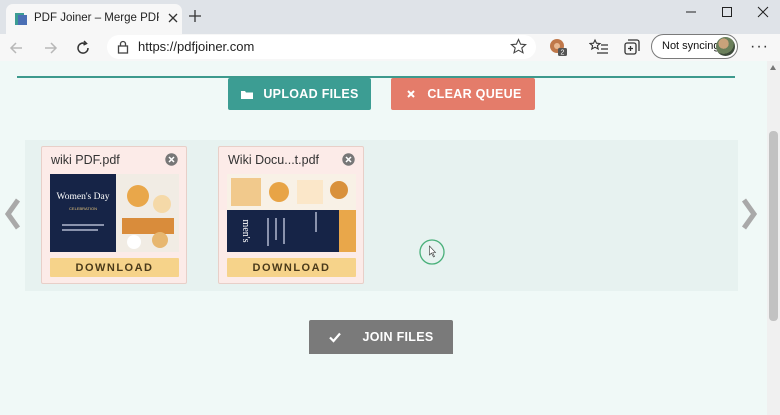 Image resolution: width=780 pixels, height=415 pixels. Describe the element at coordinates (247, 95) in the screenshot. I see `upload-icon` at that location.